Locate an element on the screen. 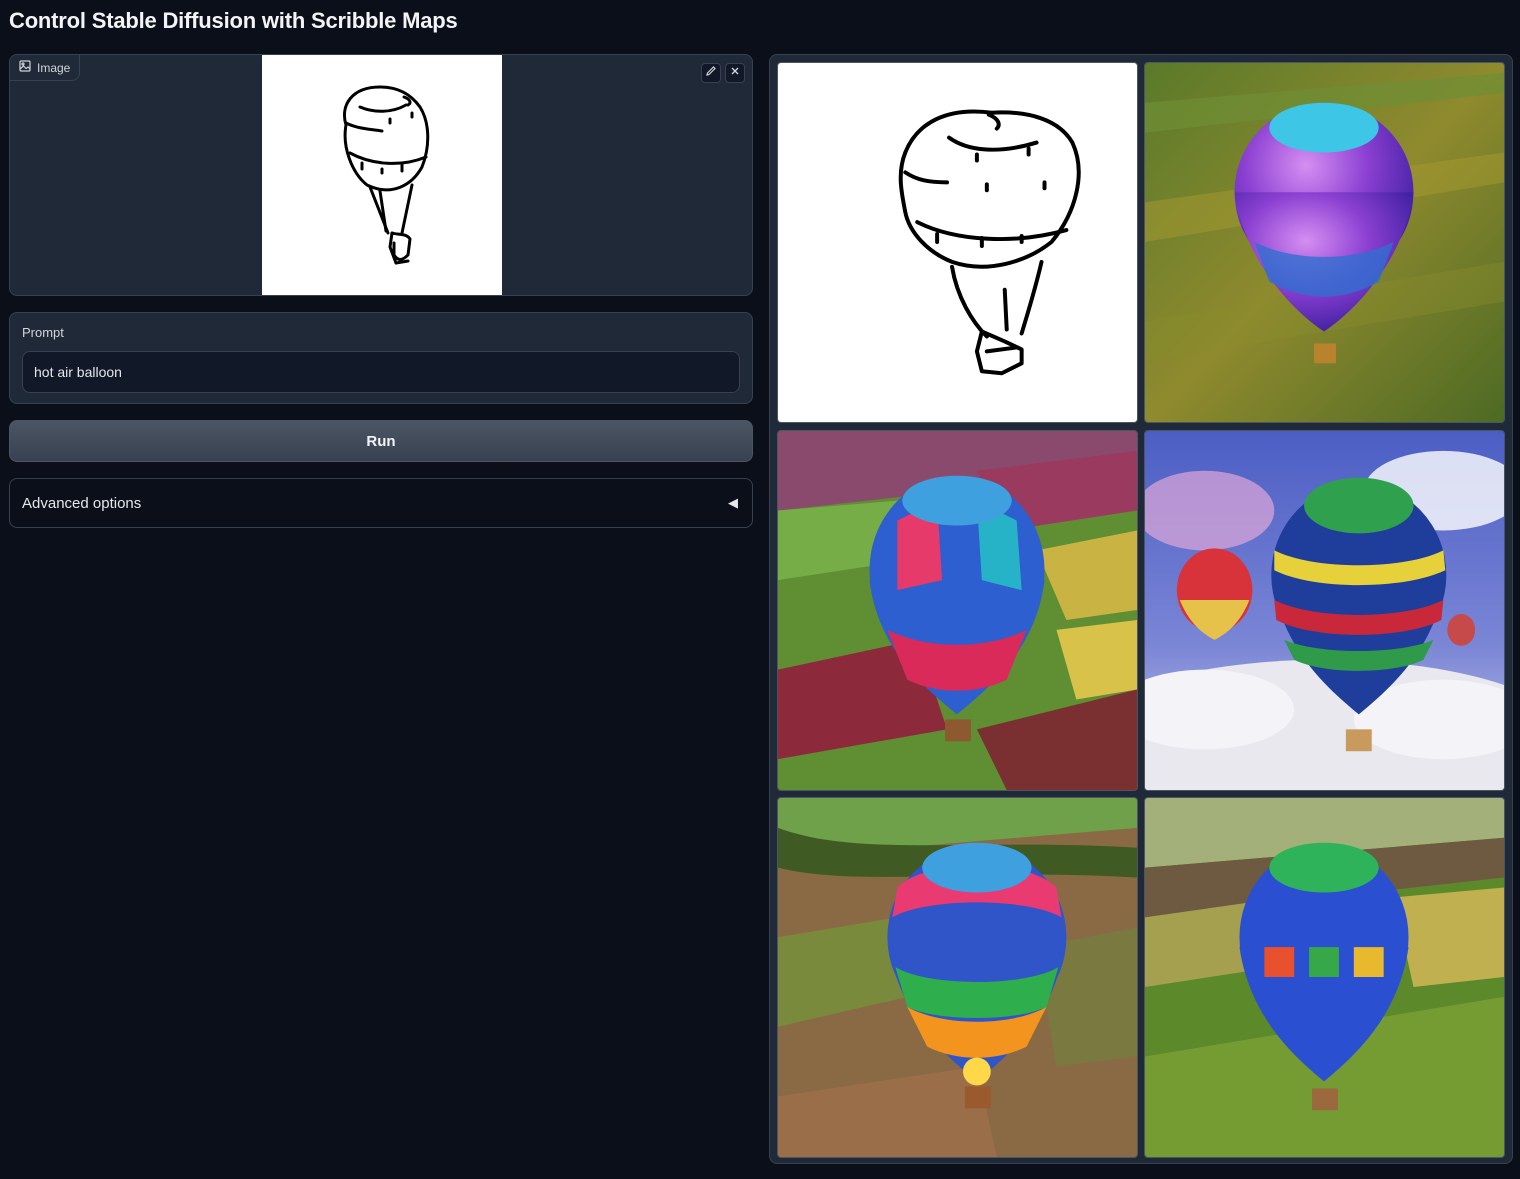 The width and height of the screenshot is (1520, 1179). collapse-arrow-icon: ◀ is located at coordinates (733, 502).